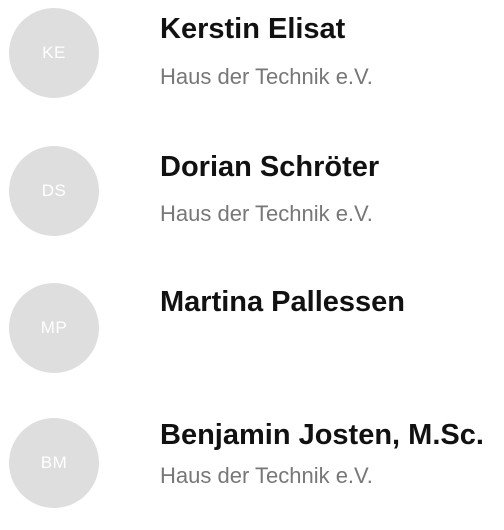 The height and width of the screenshot is (530, 504). I want to click on contact-name: Dorian Schröter, so click(270, 167).